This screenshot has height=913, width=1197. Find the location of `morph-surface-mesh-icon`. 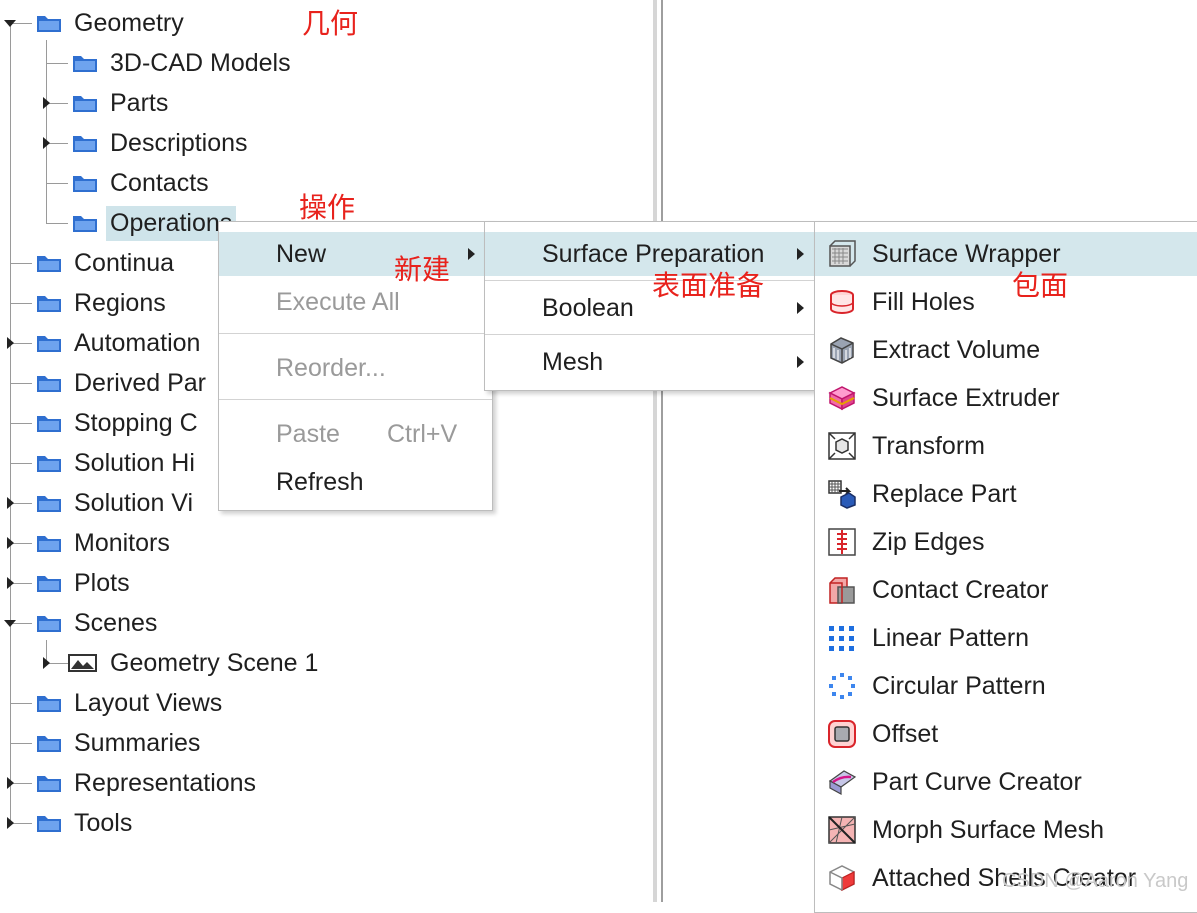

morph-surface-mesh-icon is located at coordinates (842, 830).